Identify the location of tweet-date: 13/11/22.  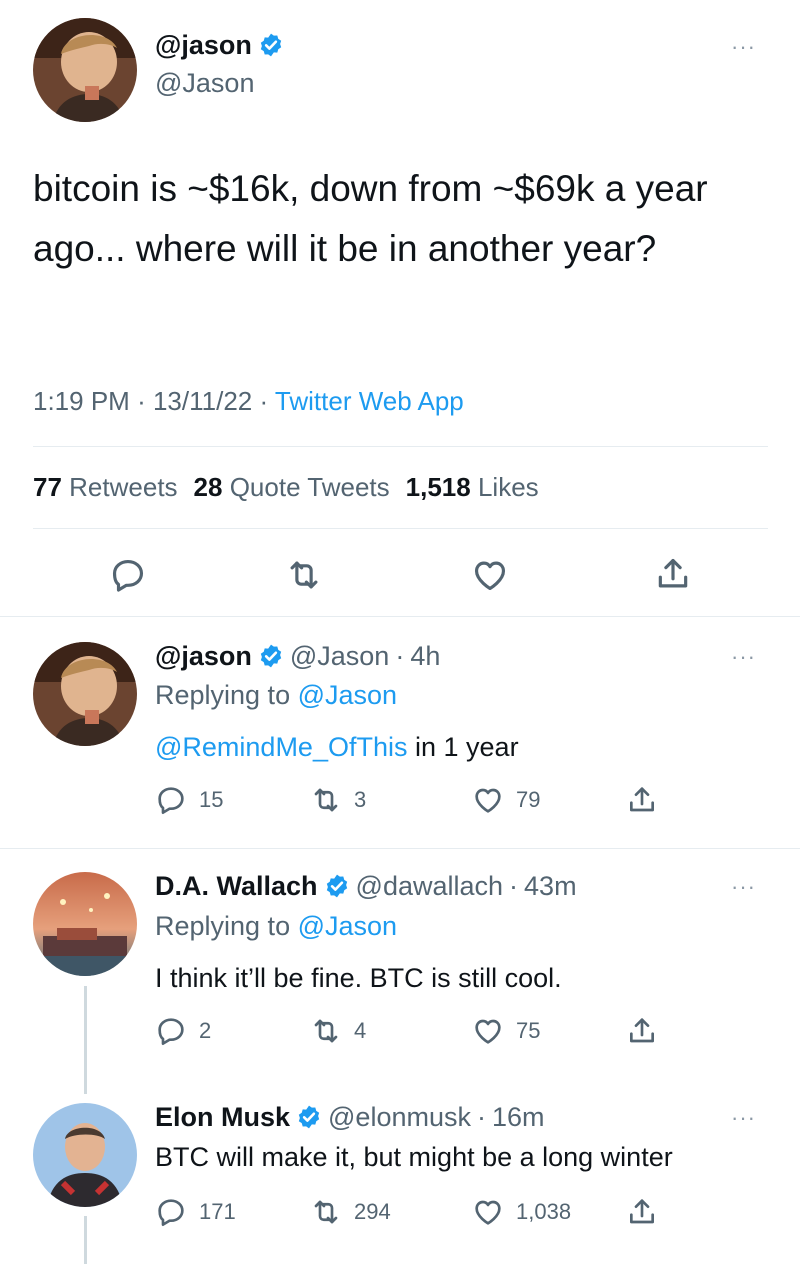
(202, 401).